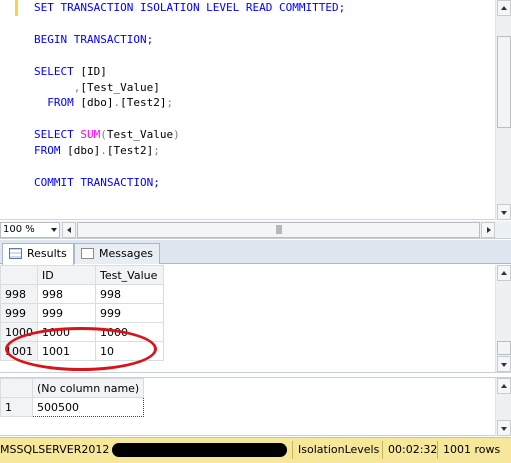 The width and height of the screenshot is (511, 463). I want to click on table-row: 999 999 999, so click(82, 313).